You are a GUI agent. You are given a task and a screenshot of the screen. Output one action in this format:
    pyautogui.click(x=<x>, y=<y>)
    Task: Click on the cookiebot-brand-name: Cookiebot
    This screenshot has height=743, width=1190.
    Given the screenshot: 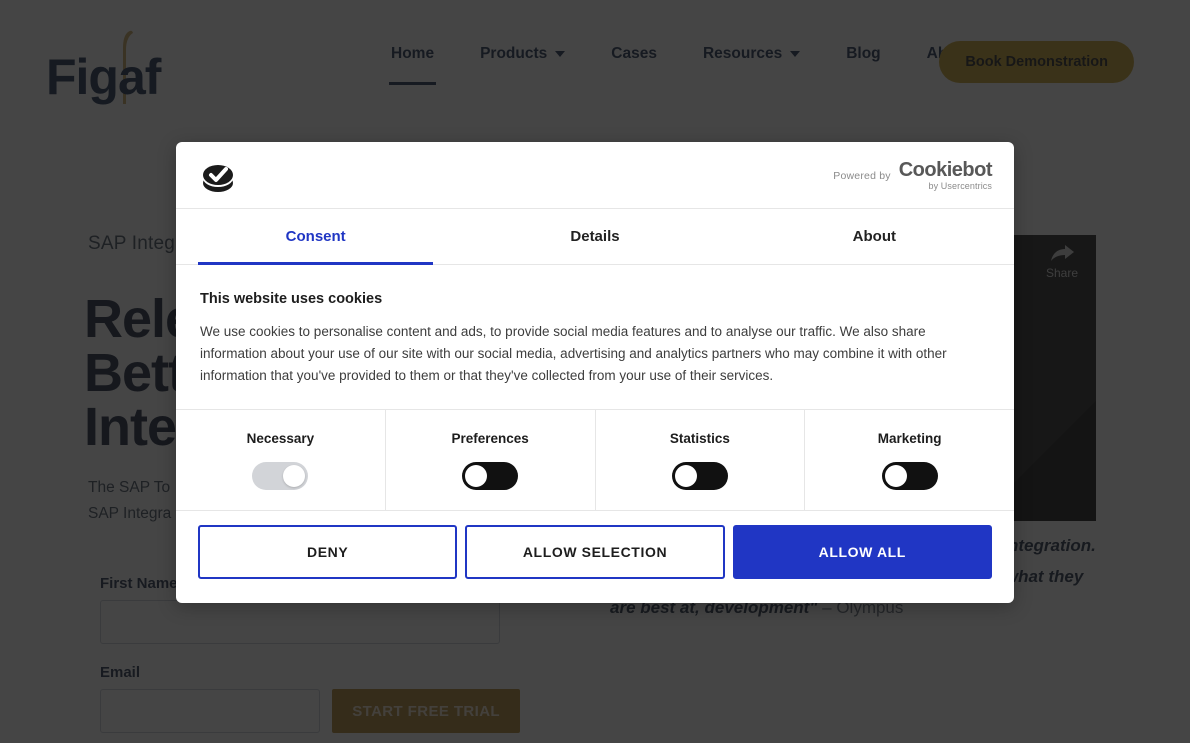 What is the action you would take?
    pyautogui.click(x=945, y=170)
    